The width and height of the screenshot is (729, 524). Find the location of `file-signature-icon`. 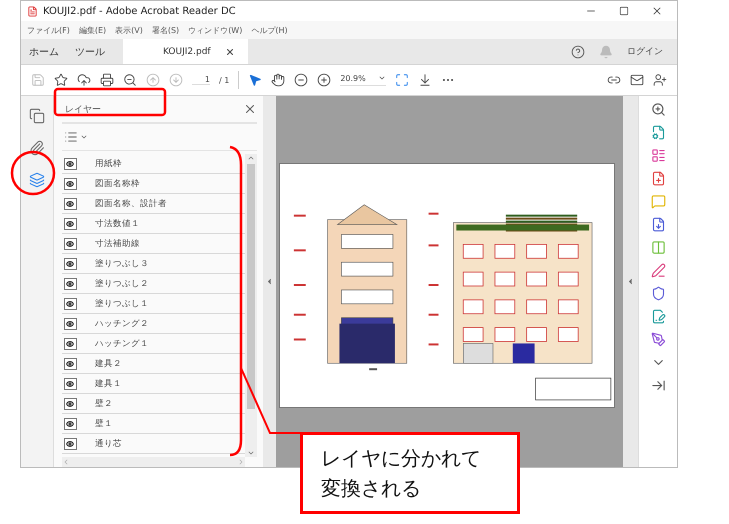

file-signature-icon is located at coordinates (658, 316).